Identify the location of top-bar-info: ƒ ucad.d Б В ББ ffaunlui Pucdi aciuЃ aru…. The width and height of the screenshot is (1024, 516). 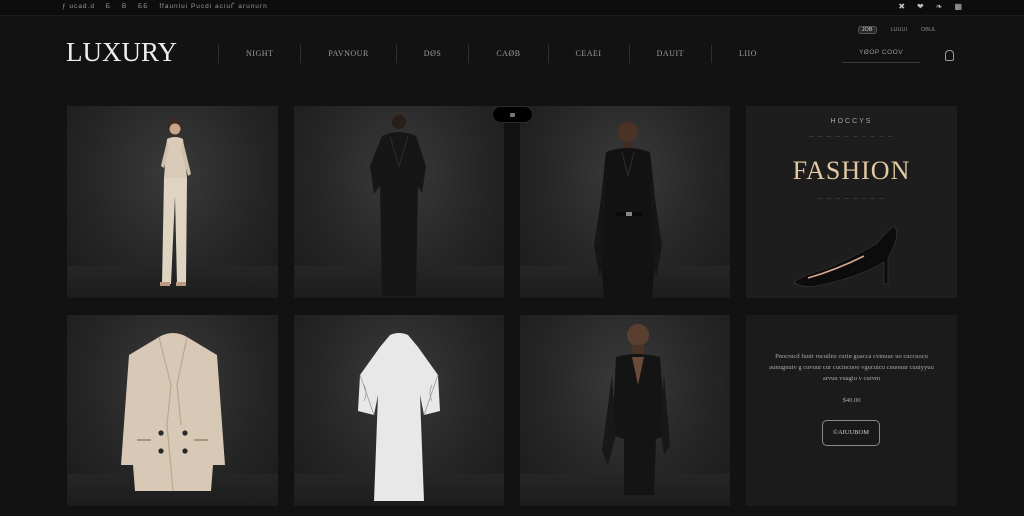
(169, 6).